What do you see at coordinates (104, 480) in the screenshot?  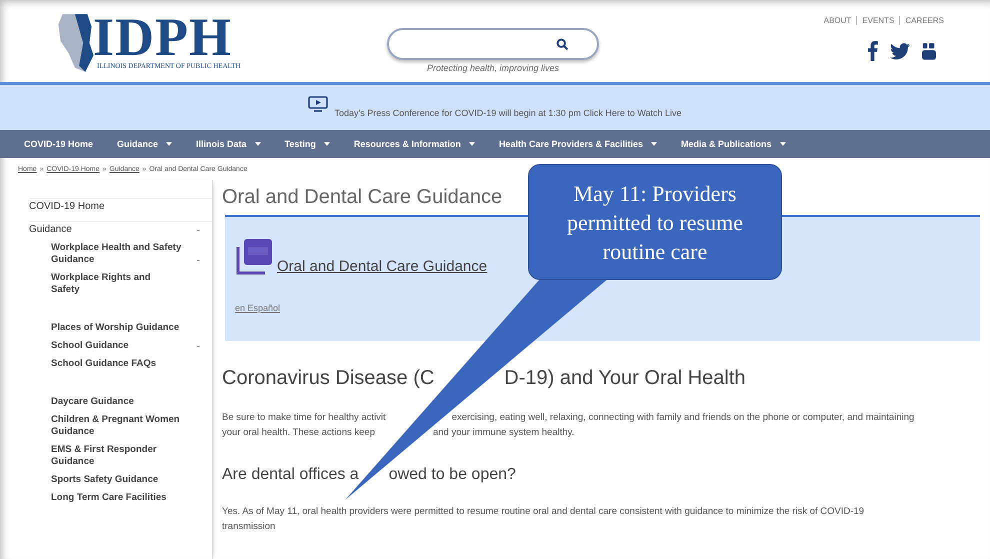 I see `sidebar-item: Sports Safety Guidance` at bounding box center [104, 480].